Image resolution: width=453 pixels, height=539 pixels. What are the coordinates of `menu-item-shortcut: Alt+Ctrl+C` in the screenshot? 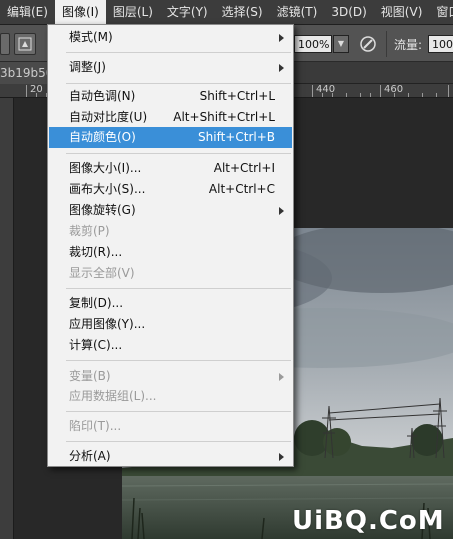 It's located at (241, 189).